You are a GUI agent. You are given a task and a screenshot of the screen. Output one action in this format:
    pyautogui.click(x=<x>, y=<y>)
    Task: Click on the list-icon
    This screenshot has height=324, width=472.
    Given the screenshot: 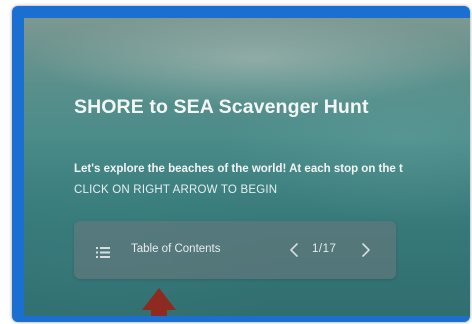 What is the action you would take?
    pyautogui.click(x=103, y=251)
    